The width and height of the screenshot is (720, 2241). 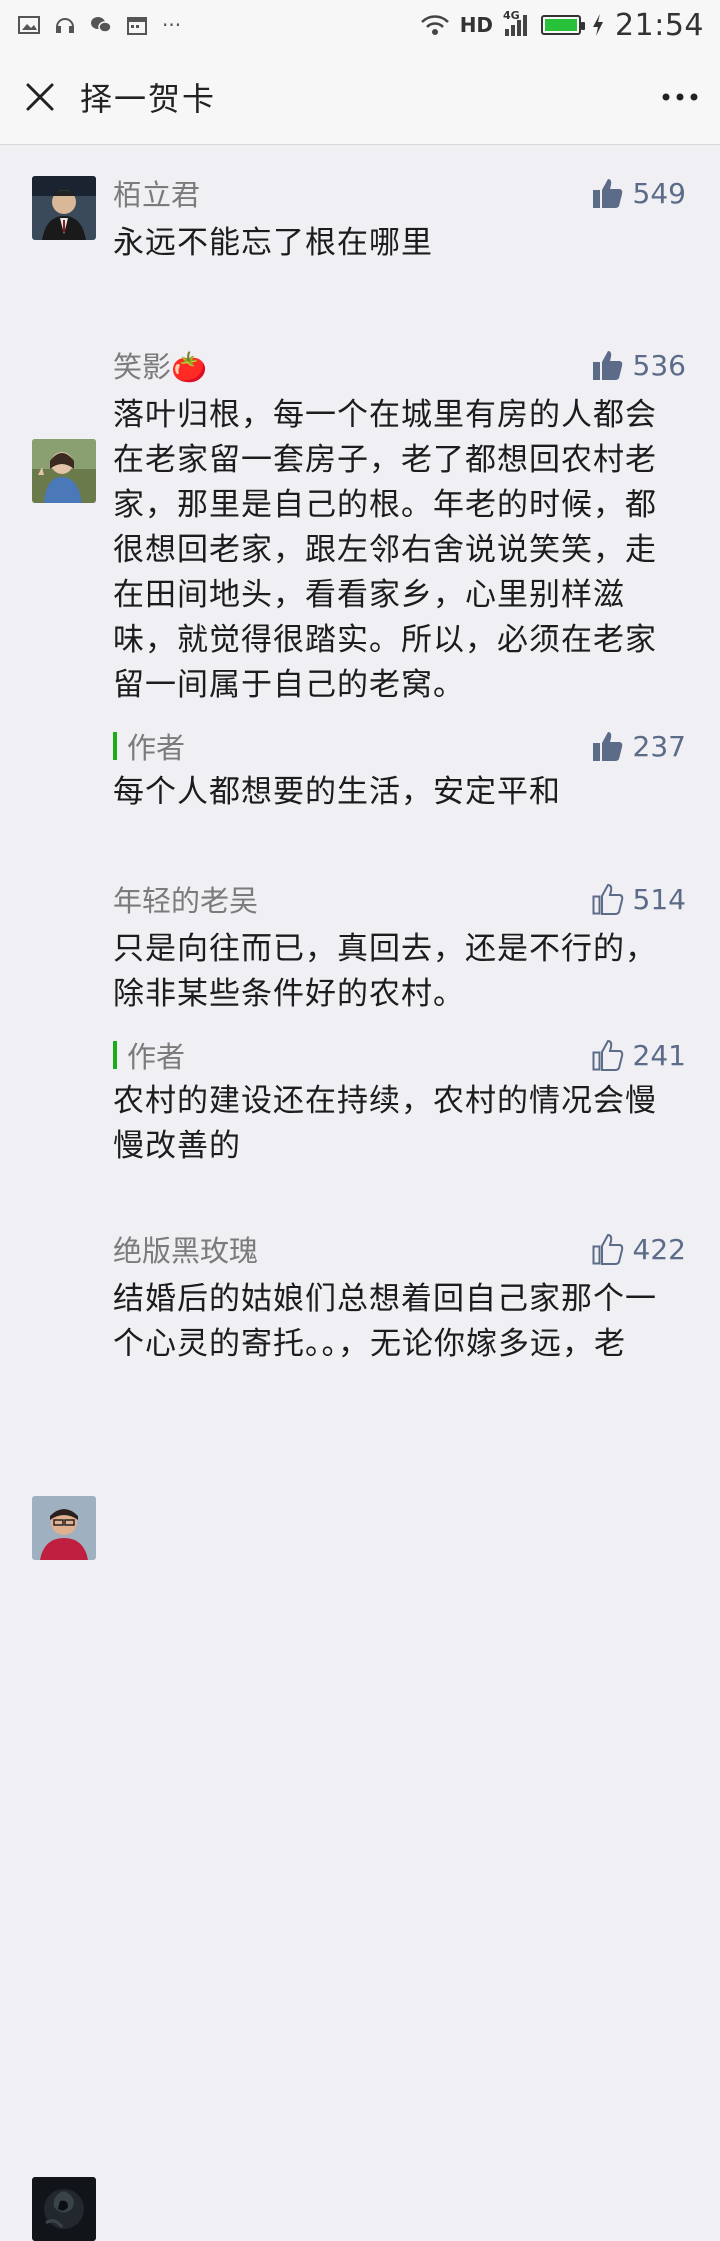 I want to click on like-button: 237, so click(x=638, y=746).